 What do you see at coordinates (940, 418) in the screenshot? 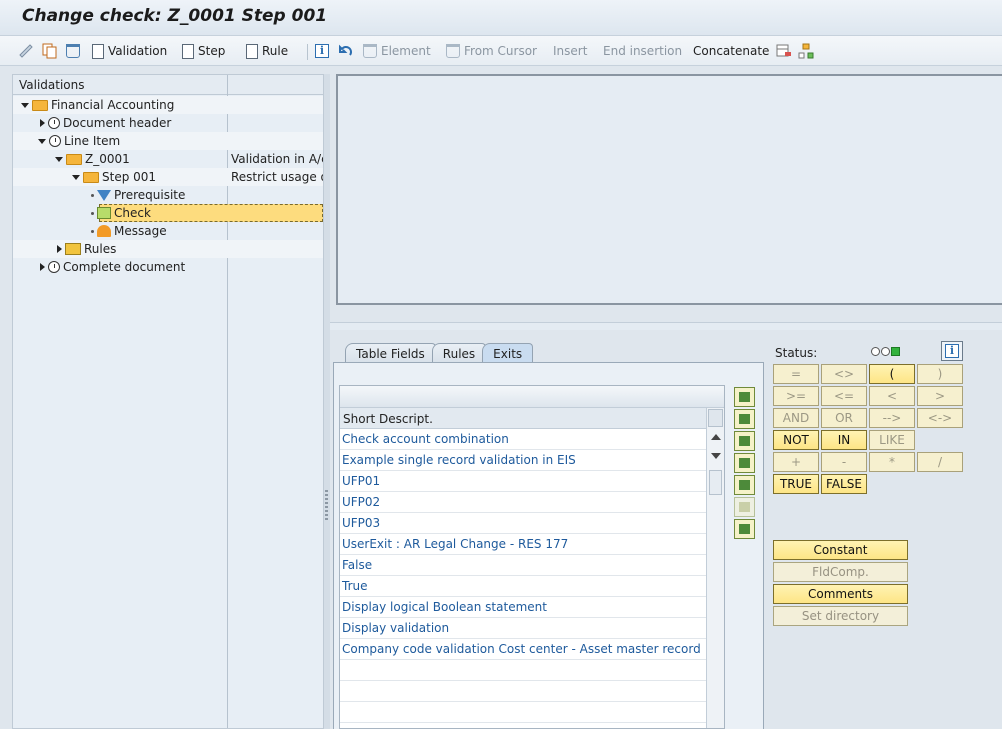
I see `op-equivalent-button: <->` at bounding box center [940, 418].